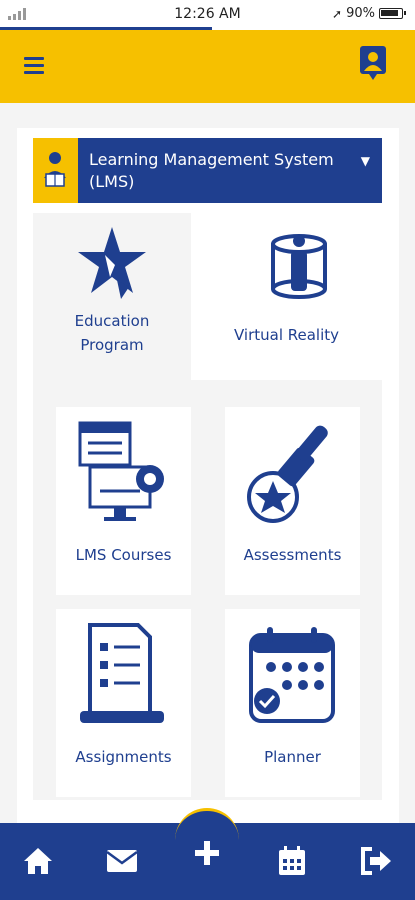 The image size is (415, 900). Describe the element at coordinates (286, 335) in the screenshot. I see `tile-label: Virtual Reality` at that location.